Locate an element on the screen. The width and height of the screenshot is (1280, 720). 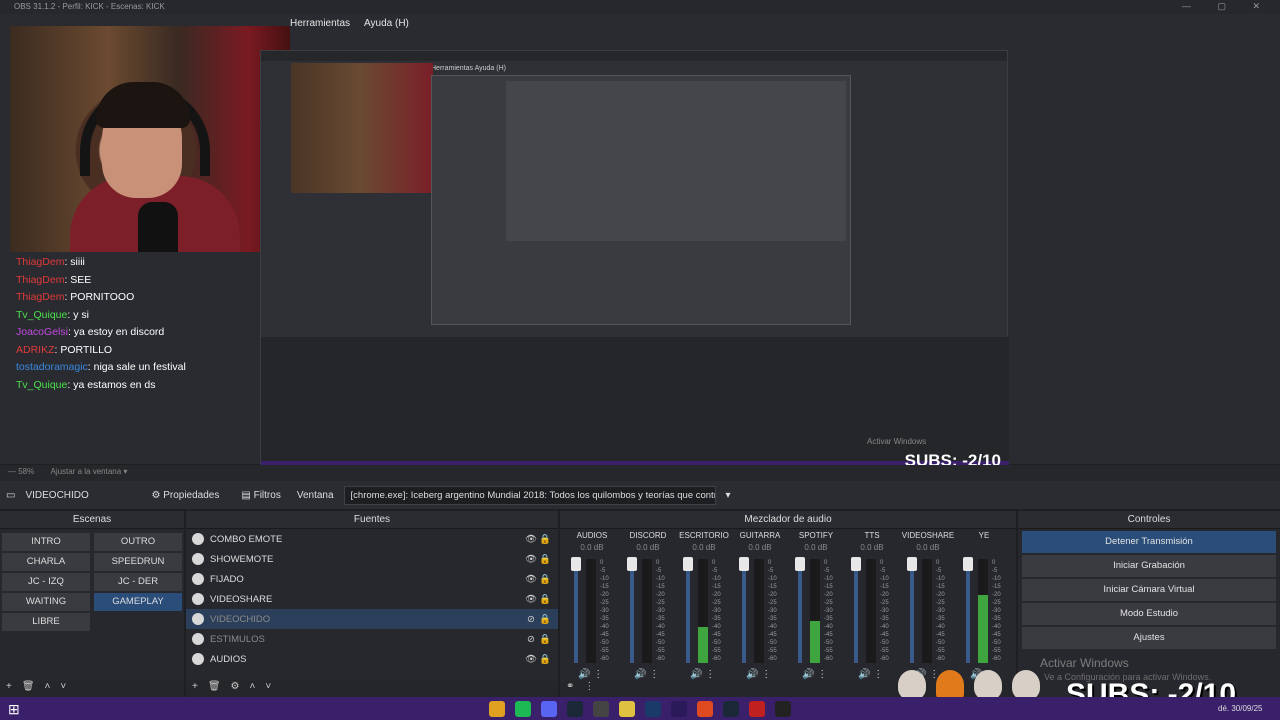
menu-herramientas: Herramientas is located at coordinates (320, 26).